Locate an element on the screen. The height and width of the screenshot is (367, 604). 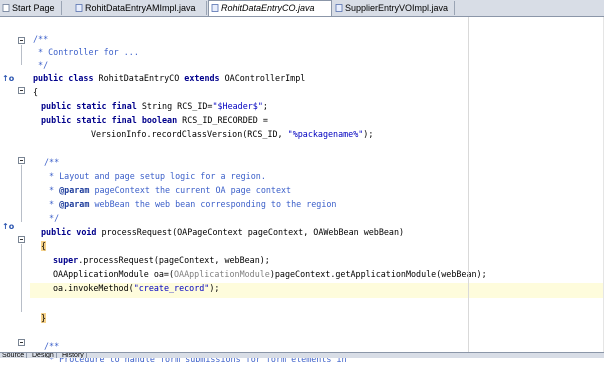
matched-brace: { is located at coordinates (44, 246).